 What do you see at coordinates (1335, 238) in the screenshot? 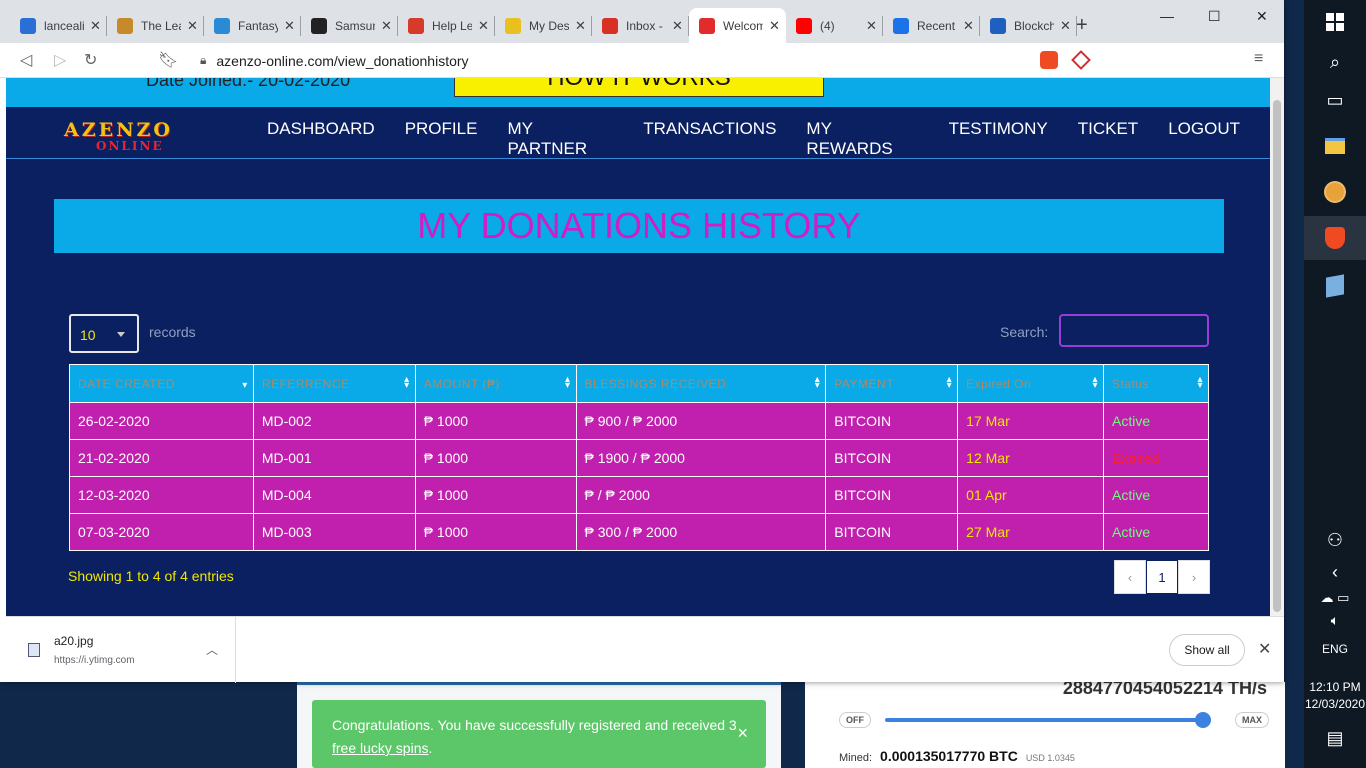
I see `brave-browser-icon` at bounding box center [1335, 238].